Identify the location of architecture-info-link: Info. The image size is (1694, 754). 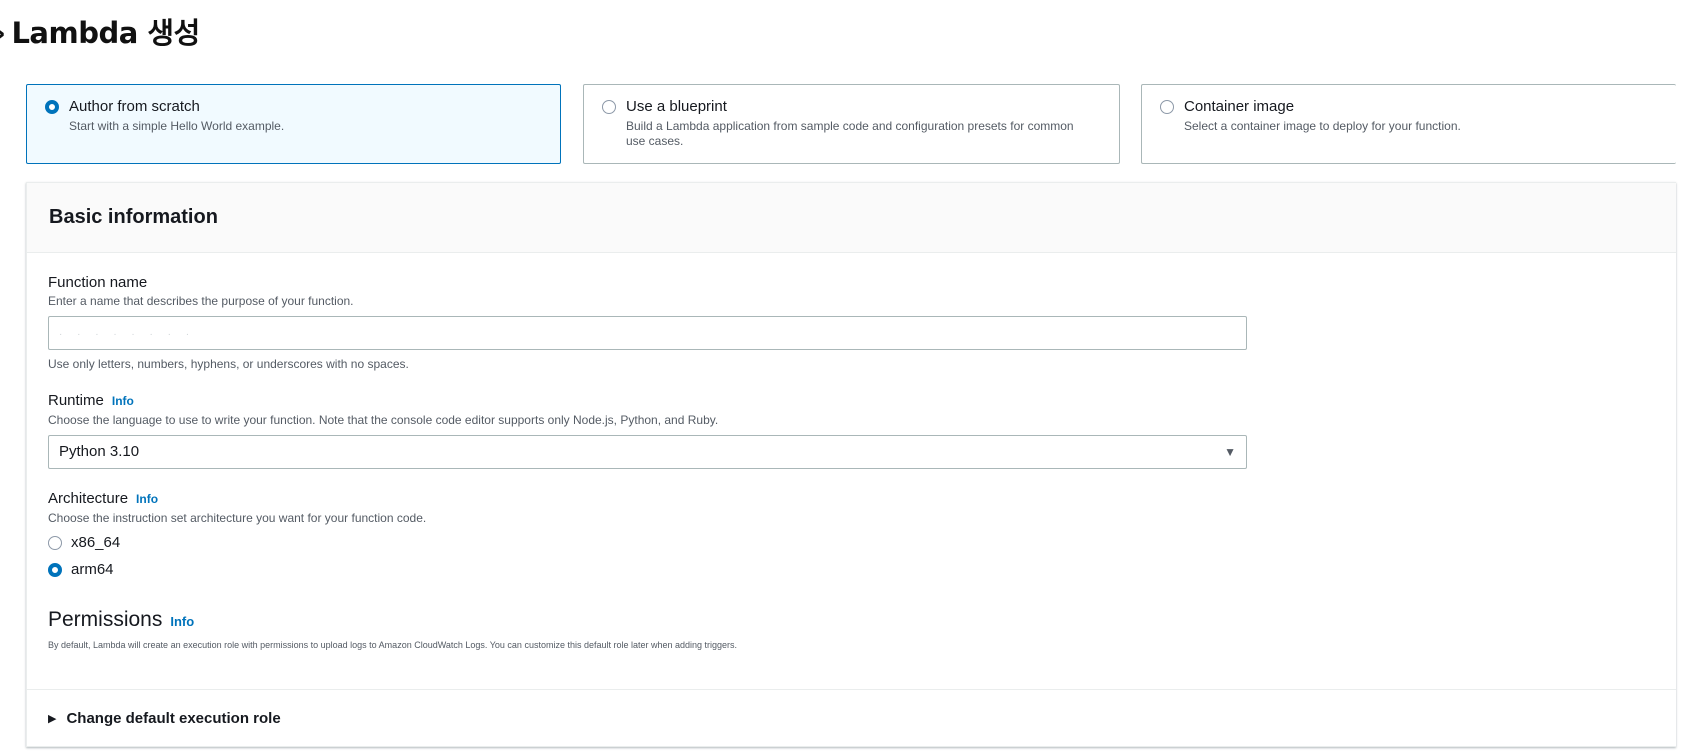
(147, 499).